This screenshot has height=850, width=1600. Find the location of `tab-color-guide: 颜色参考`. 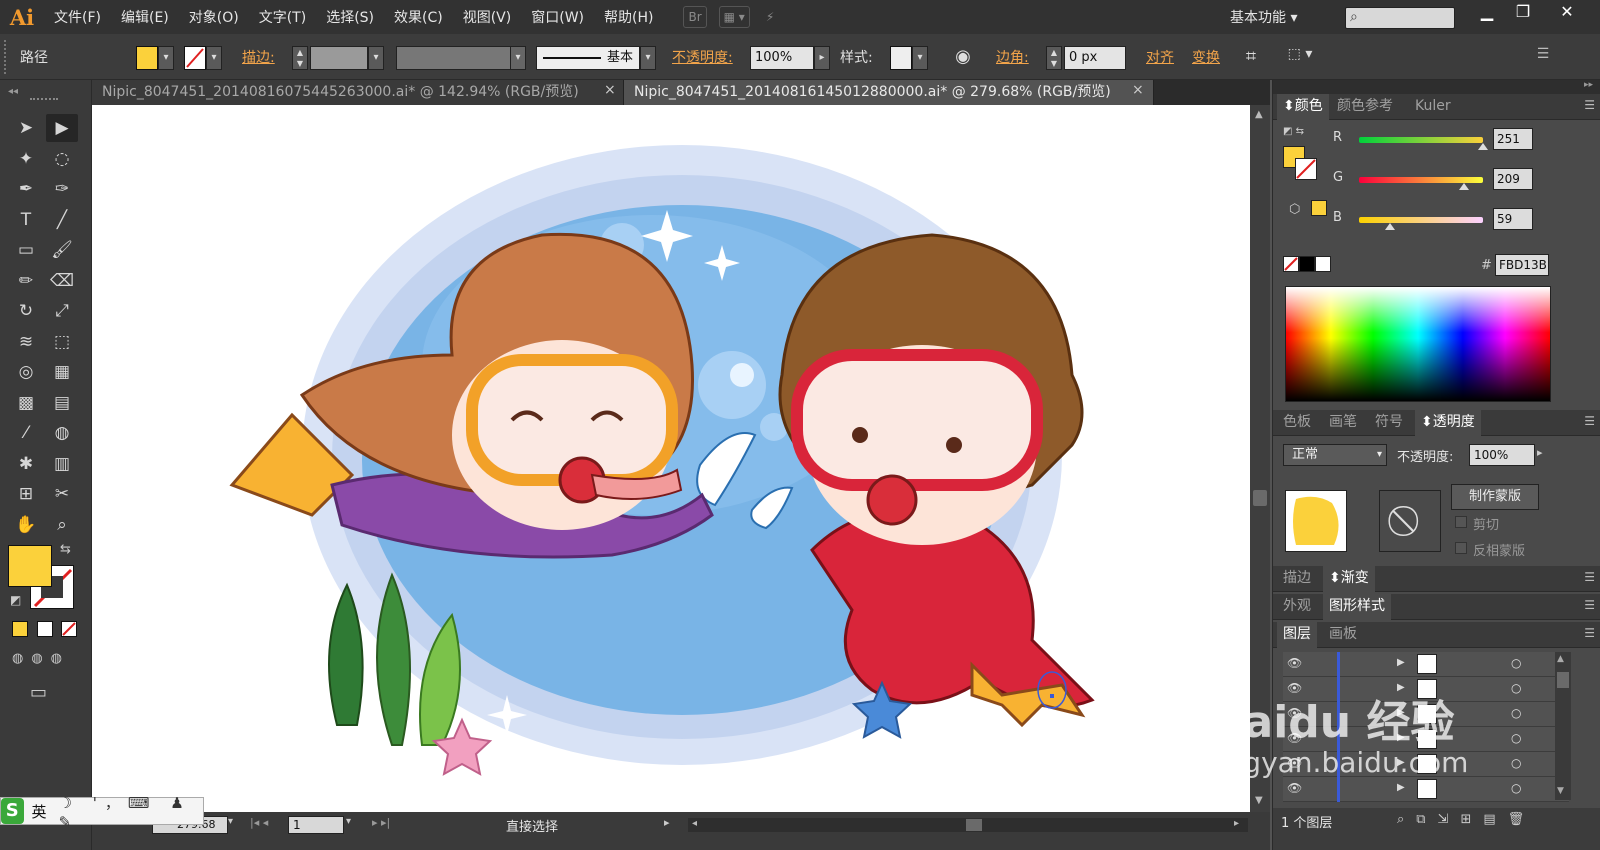

tab-color-guide: 颜色参考 is located at coordinates (1365, 107).